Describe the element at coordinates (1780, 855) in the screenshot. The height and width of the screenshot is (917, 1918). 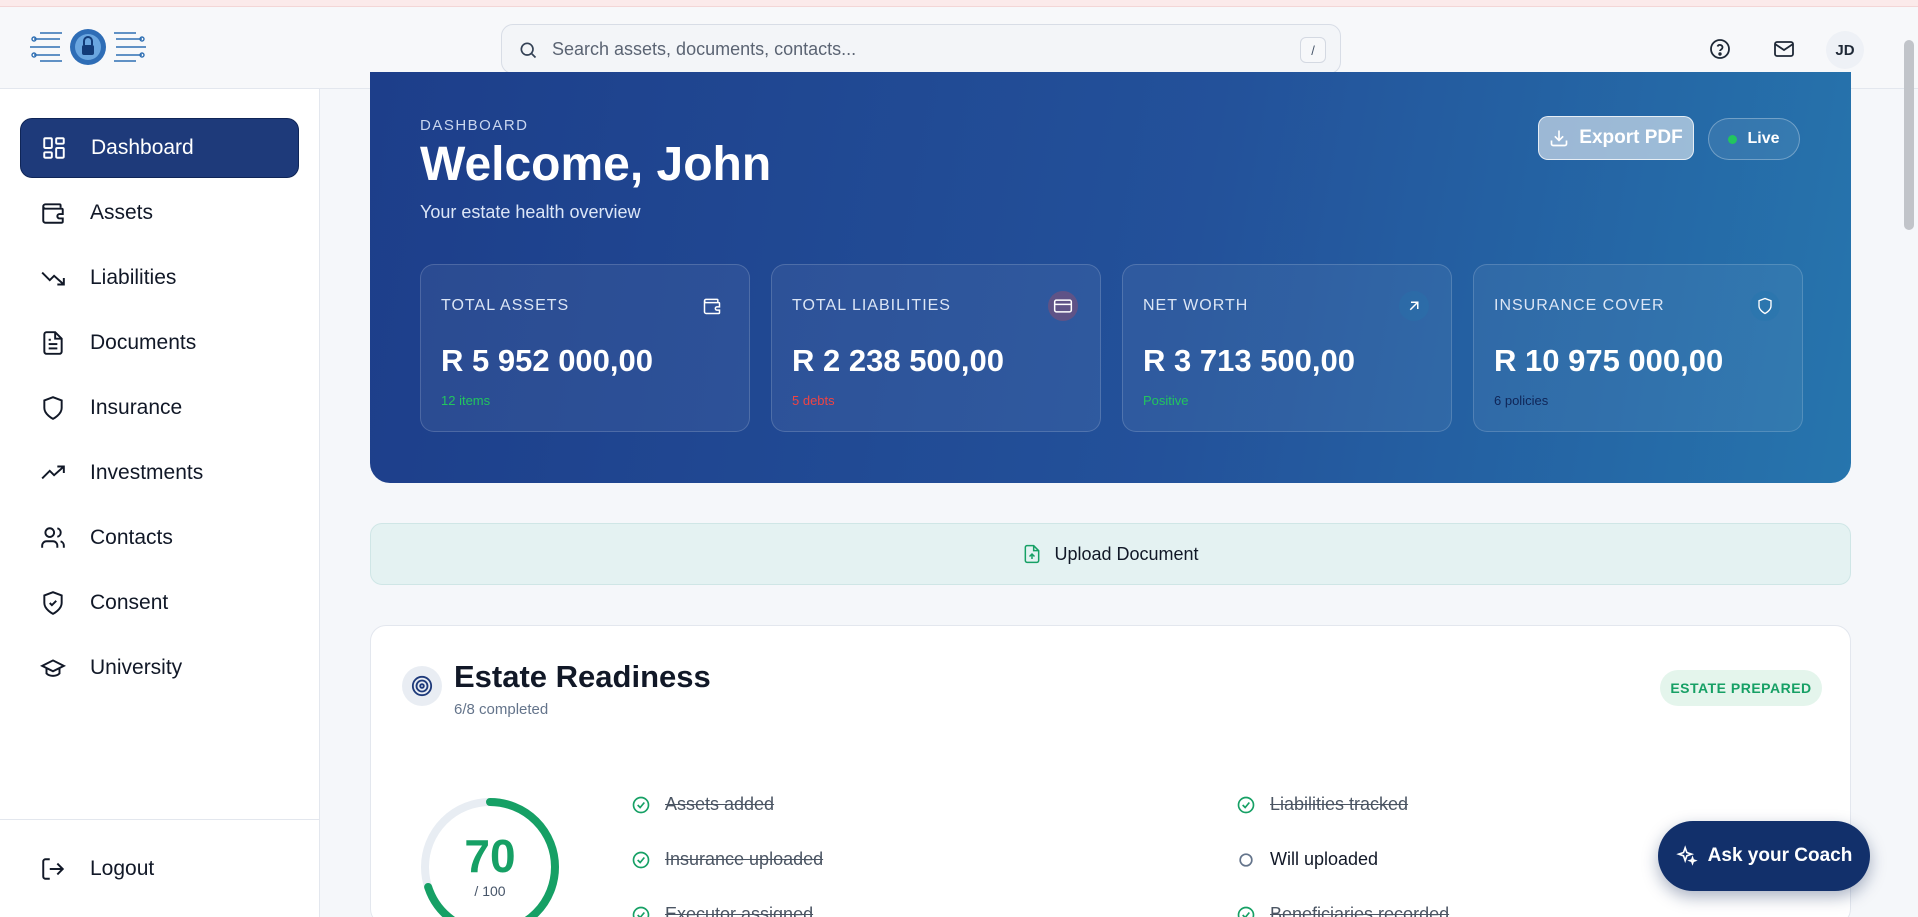
I see `ask-coach-label: Ask your Coach` at that location.